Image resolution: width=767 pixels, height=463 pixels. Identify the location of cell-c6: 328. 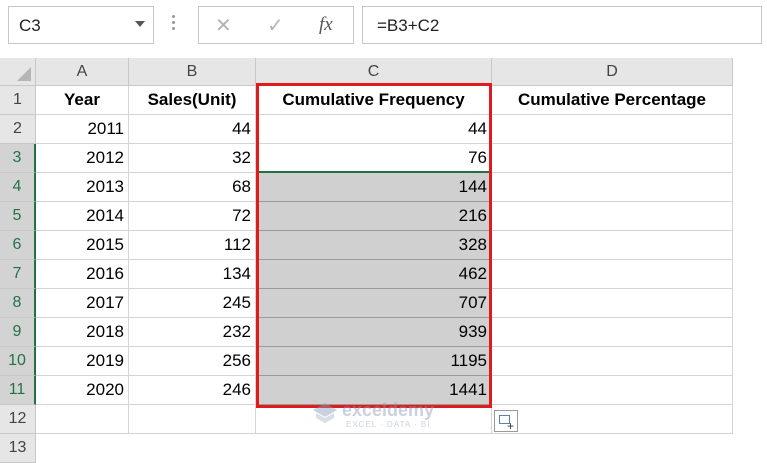
(374, 245).